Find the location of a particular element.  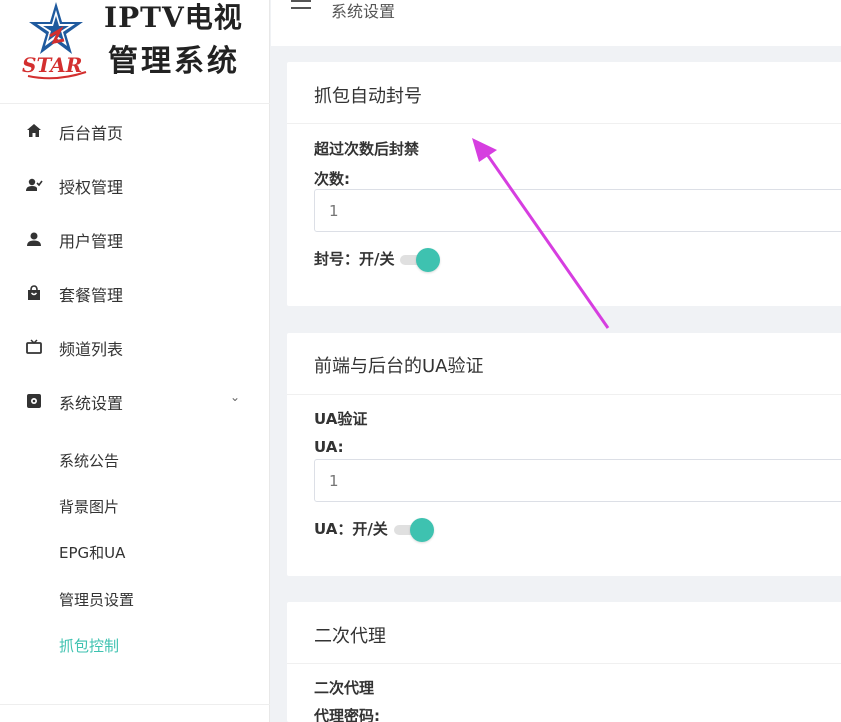

sidebar-item-label: 用户管理 is located at coordinates (91, 241).